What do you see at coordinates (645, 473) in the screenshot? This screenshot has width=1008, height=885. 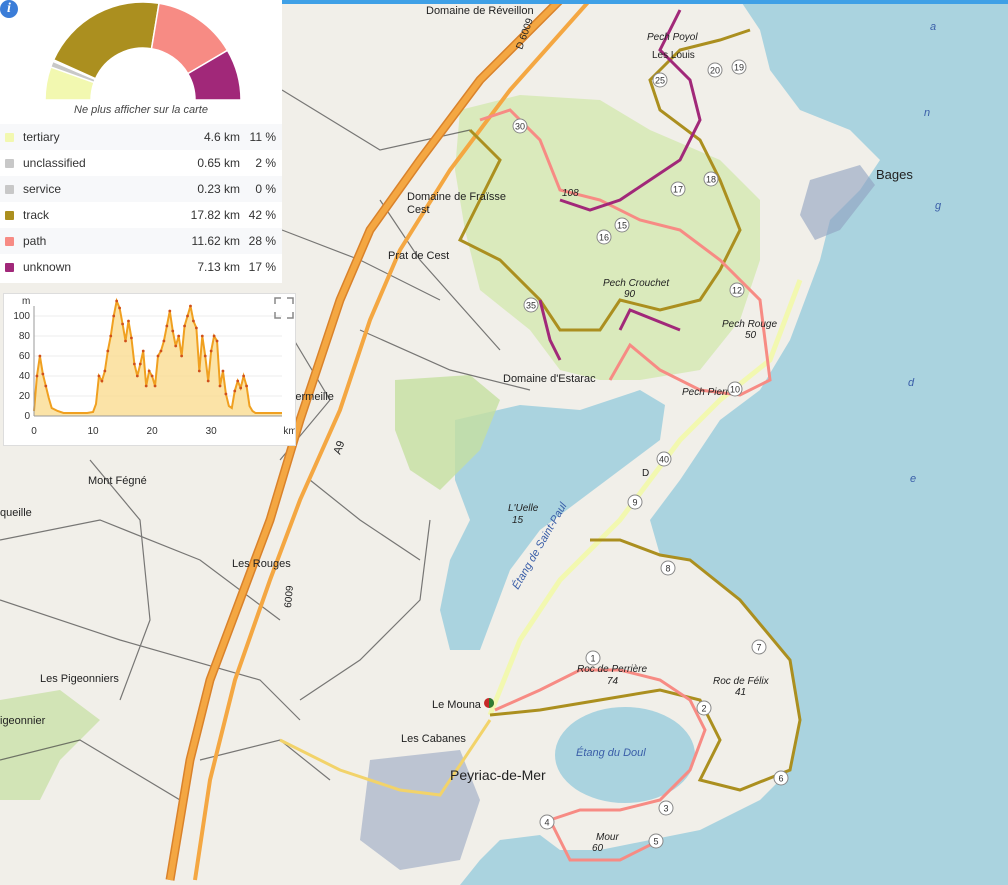 I see `label-road-d: D` at bounding box center [645, 473].